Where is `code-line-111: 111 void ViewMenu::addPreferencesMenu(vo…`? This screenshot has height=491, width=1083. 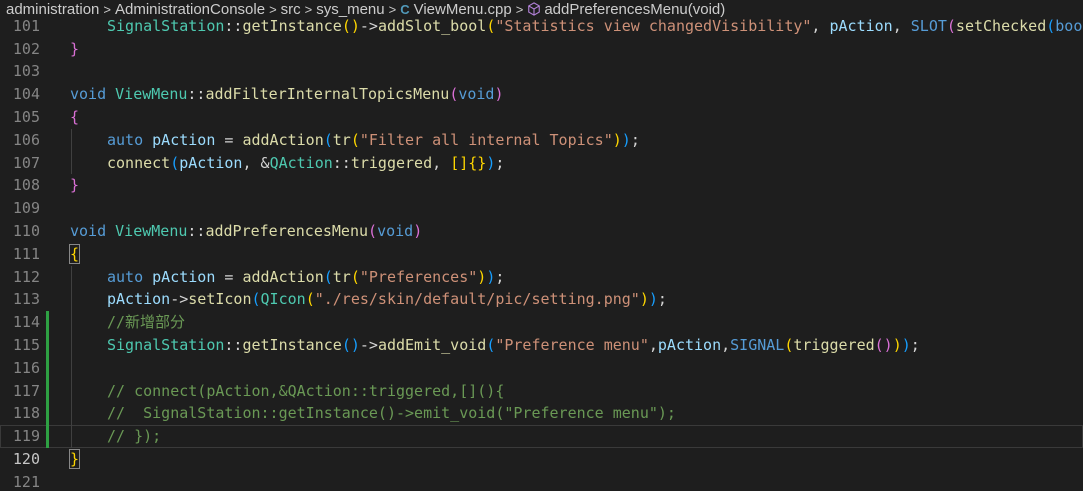
code-line-111: 111 void ViewMenu::addPreferencesMenu(vo… is located at coordinates (541, 241).